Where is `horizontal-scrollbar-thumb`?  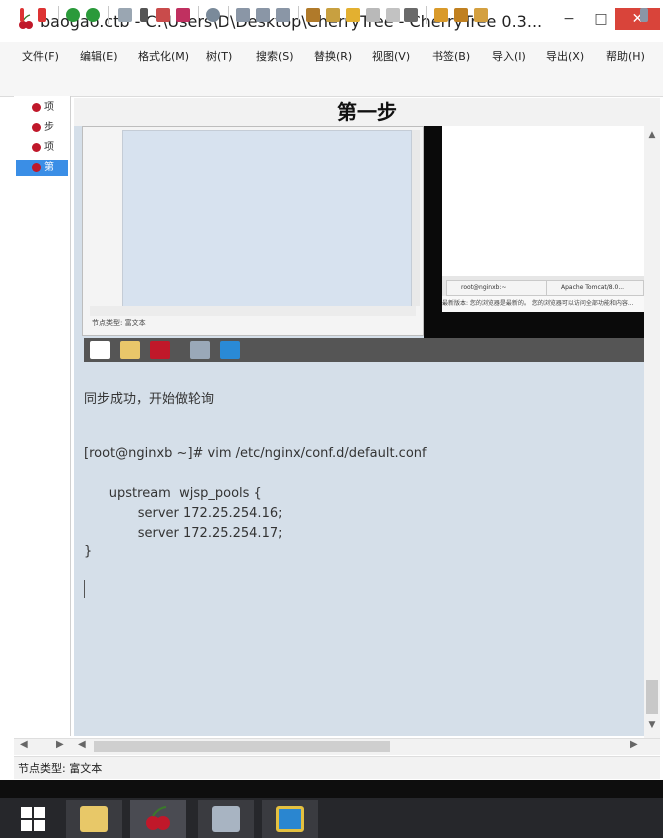 horizontal-scrollbar-thumb is located at coordinates (242, 746).